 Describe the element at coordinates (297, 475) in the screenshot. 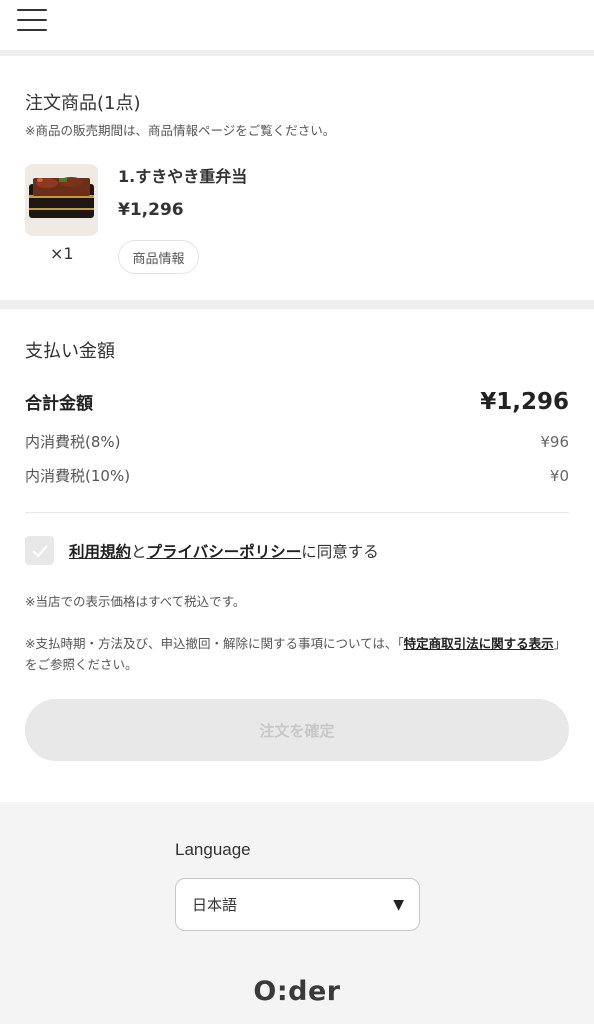

I see `tax10-row: 内消費税(10%) ¥0` at that location.